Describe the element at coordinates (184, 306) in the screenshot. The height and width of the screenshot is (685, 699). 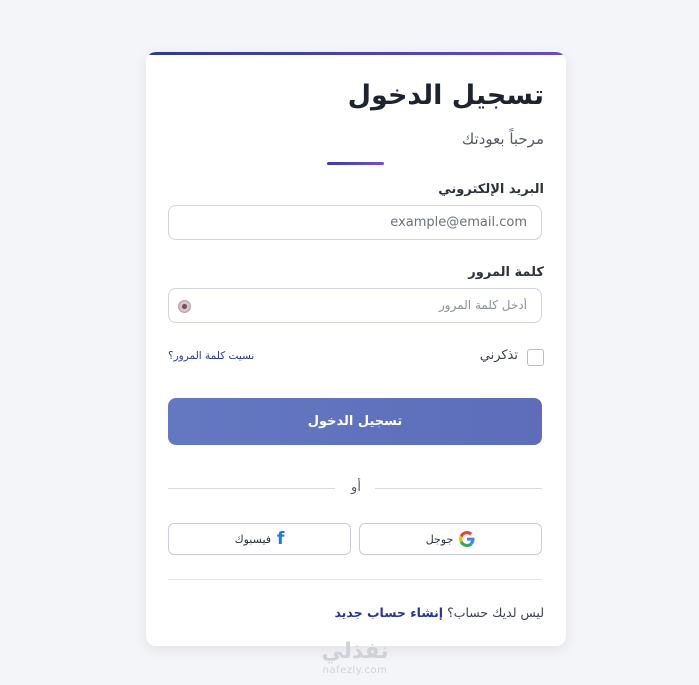
I see `eye-icon` at that location.